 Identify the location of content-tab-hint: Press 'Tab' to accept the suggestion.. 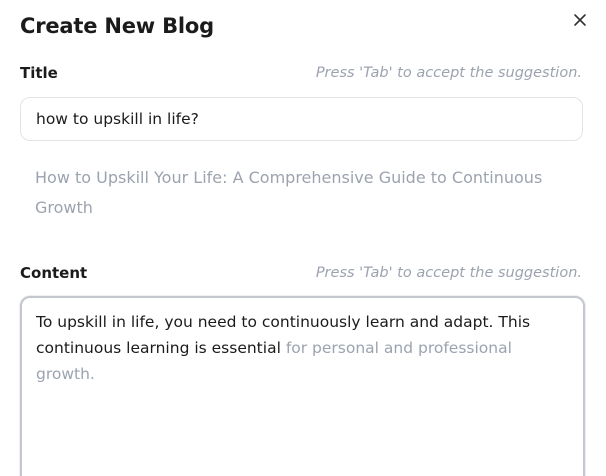
(448, 273).